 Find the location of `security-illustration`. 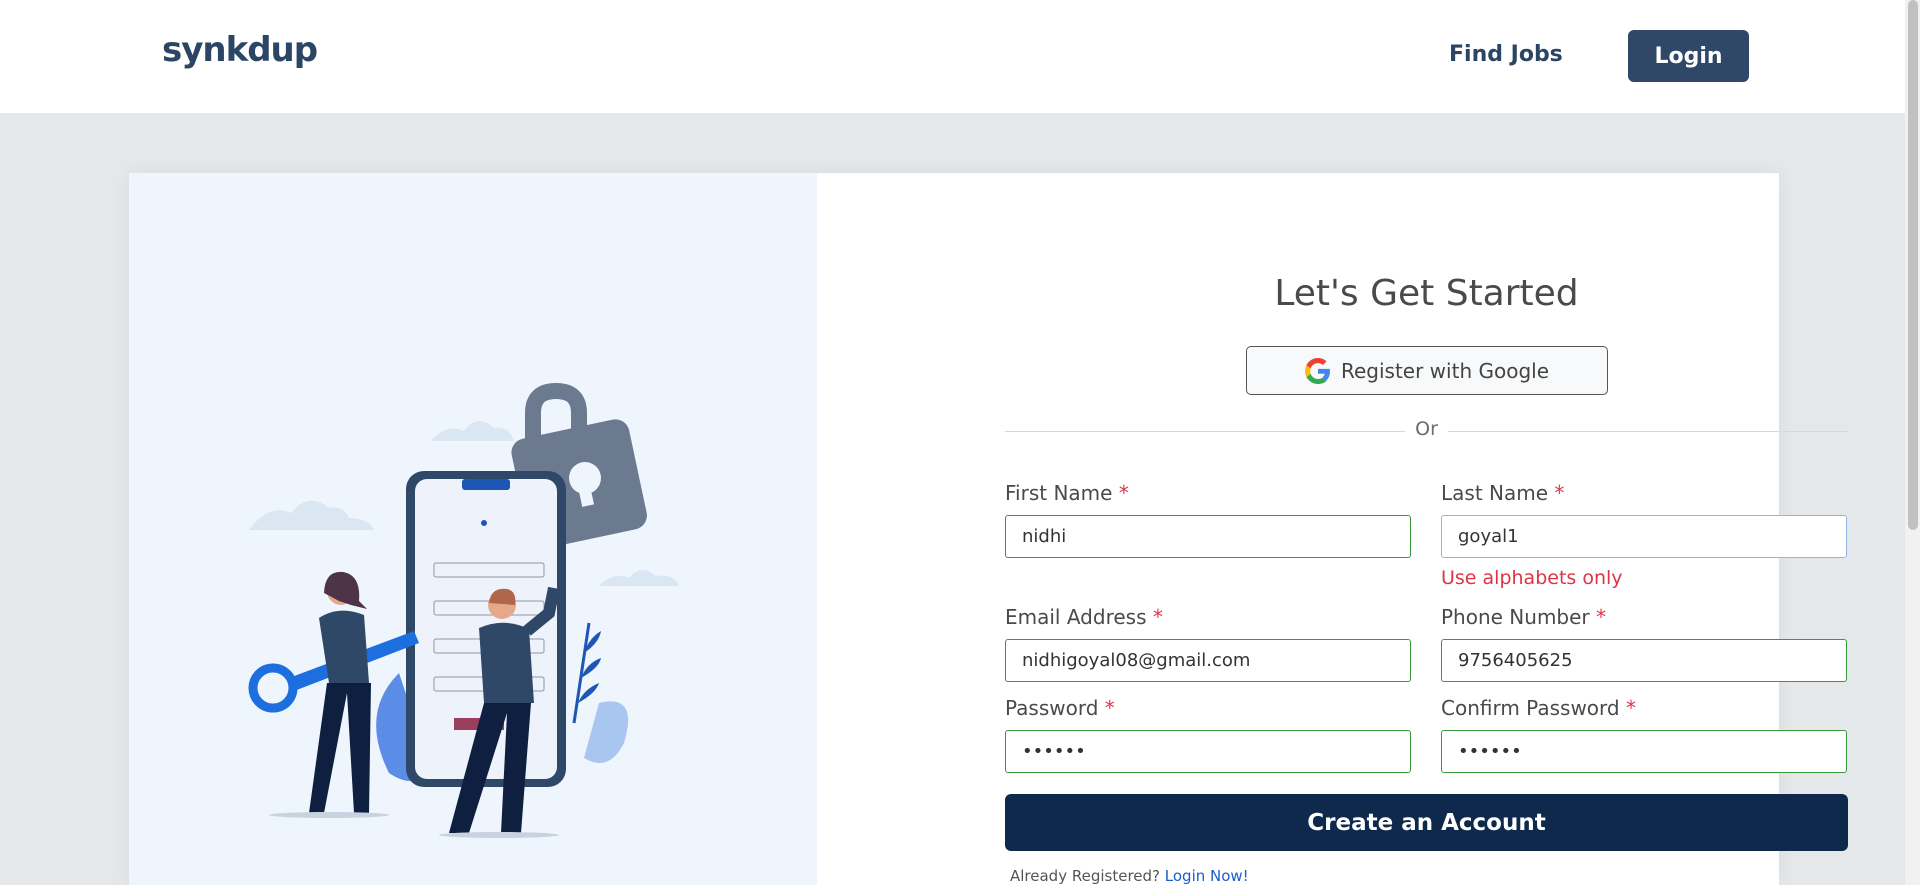

security-illustration is located at coordinates (463, 610).